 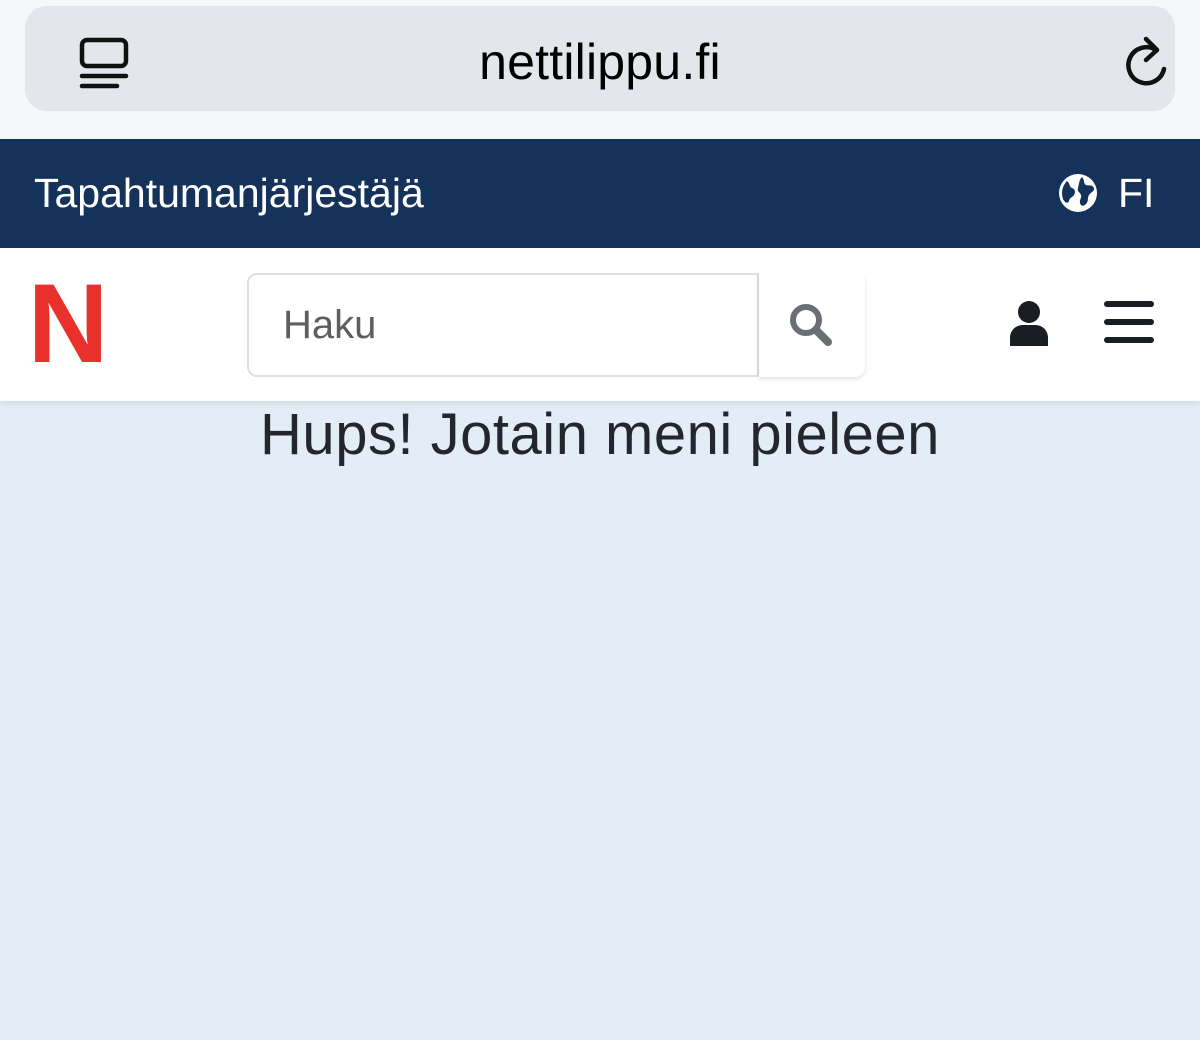 I want to click on site-header: N, so click(x=600, y=324).